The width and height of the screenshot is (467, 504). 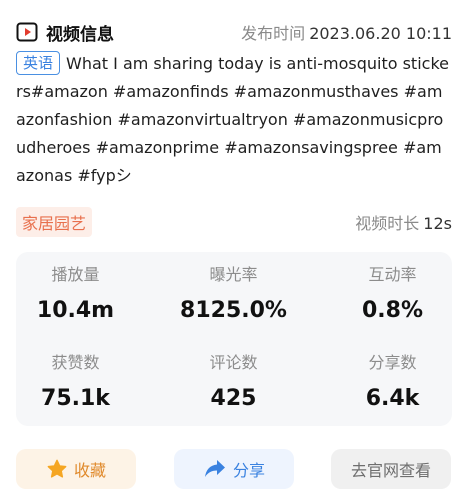 I want to click on header-title-group: 视频信息, so click(x=65, y=32).